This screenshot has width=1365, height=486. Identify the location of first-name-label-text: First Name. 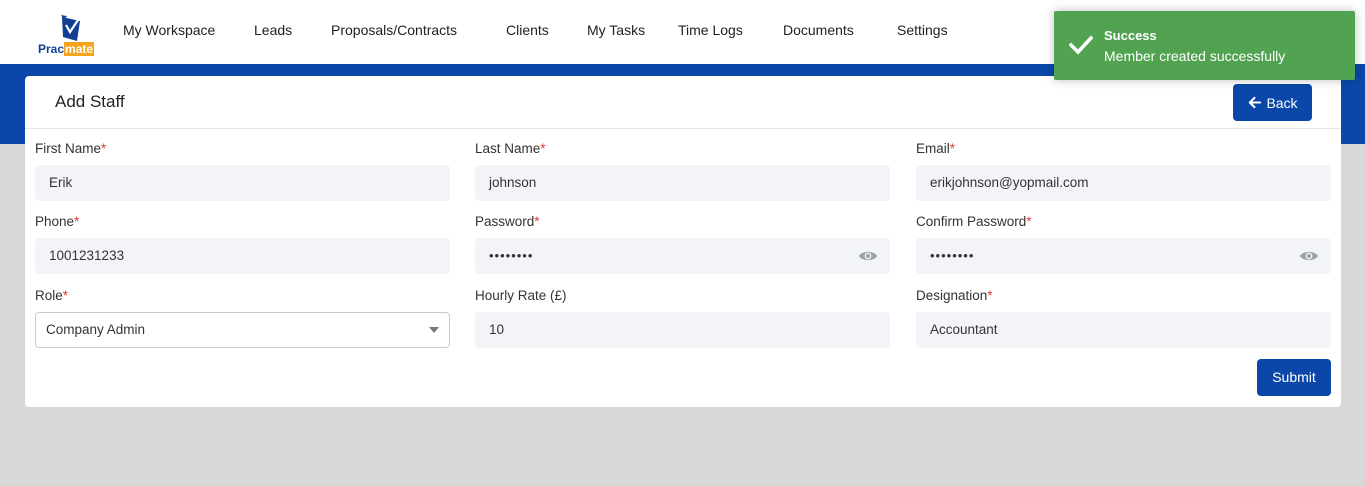
(68, 148).